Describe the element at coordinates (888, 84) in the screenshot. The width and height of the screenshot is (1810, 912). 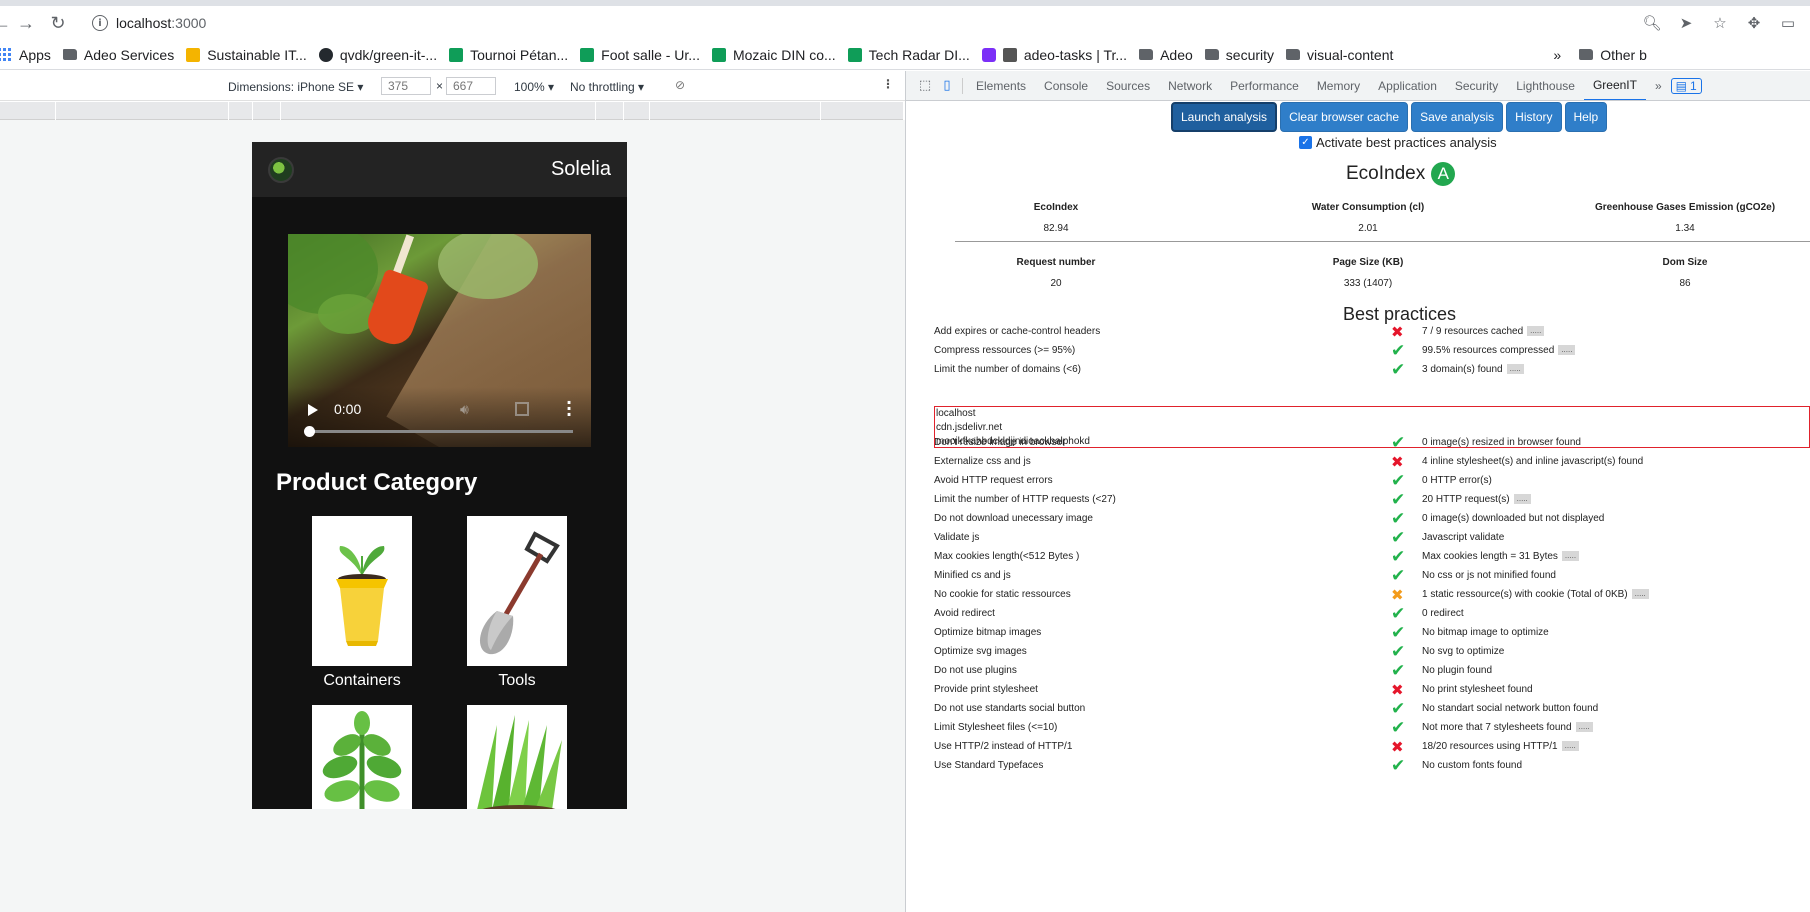
I see `device-more-icon: ⋮` at that location.